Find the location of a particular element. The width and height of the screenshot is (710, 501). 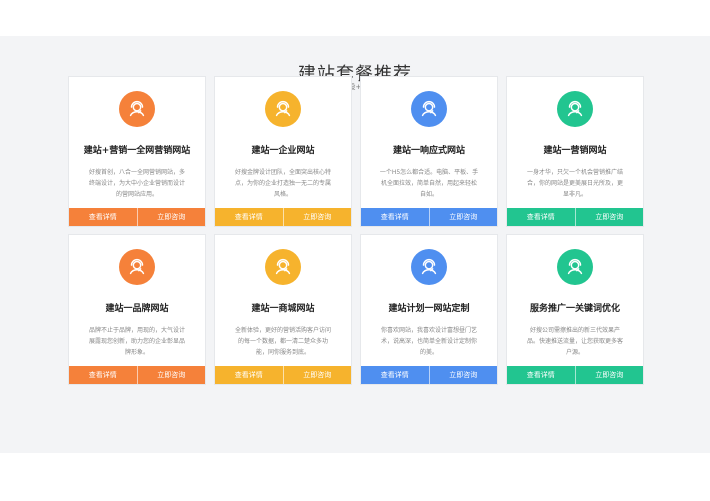

card-description: 一身才华，只欠一个机会营销推广结合，你的网站是更美展日光所及，更显非凡。 is located at coordinates (574, 183).